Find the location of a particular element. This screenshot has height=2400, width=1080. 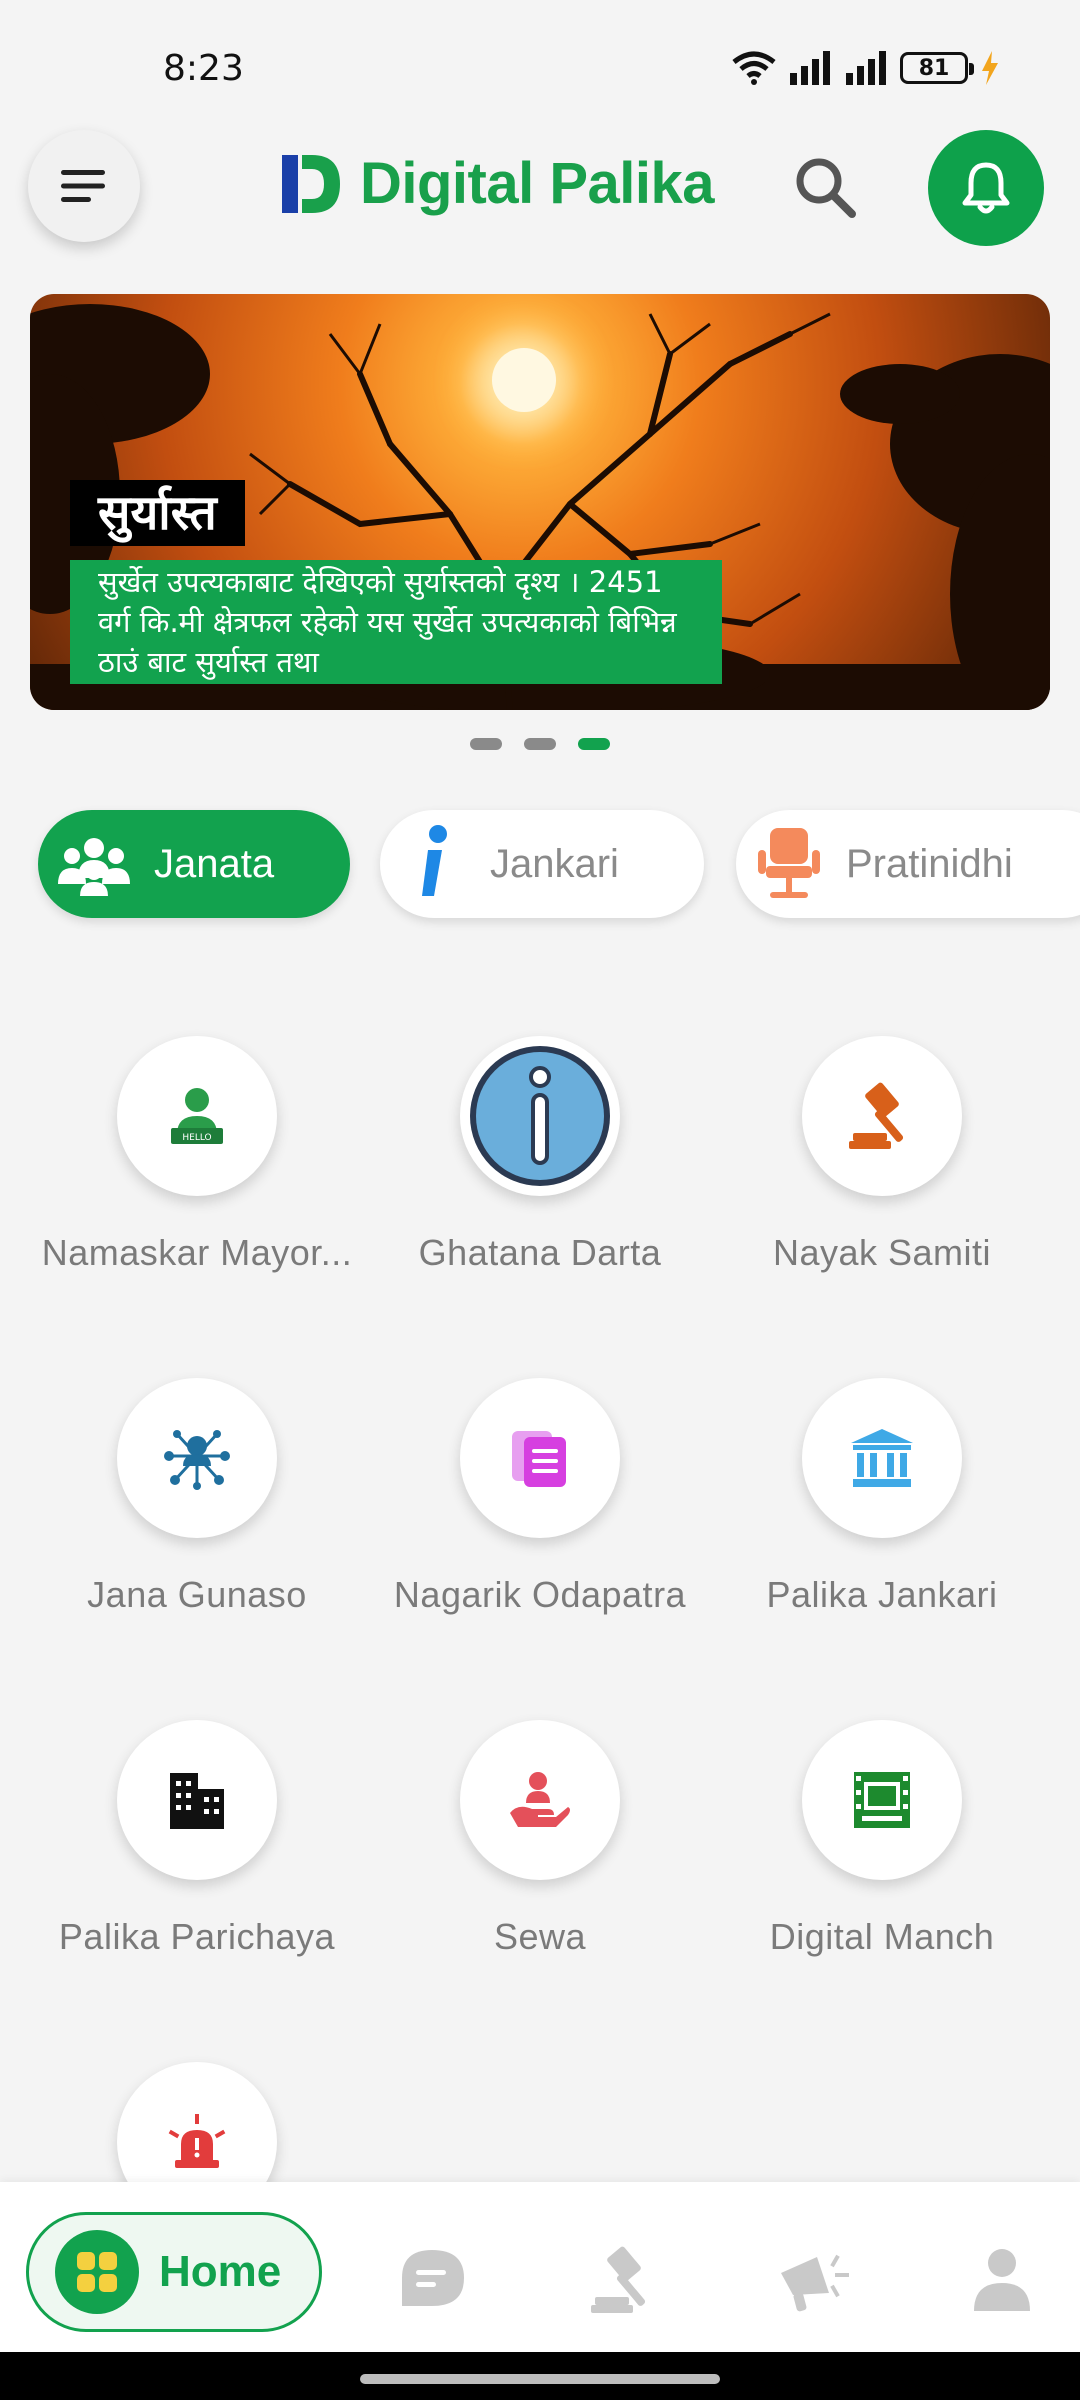

service-nagarik-odapatra: Nagarik Odapatra is located at coordinates (540, 1497).